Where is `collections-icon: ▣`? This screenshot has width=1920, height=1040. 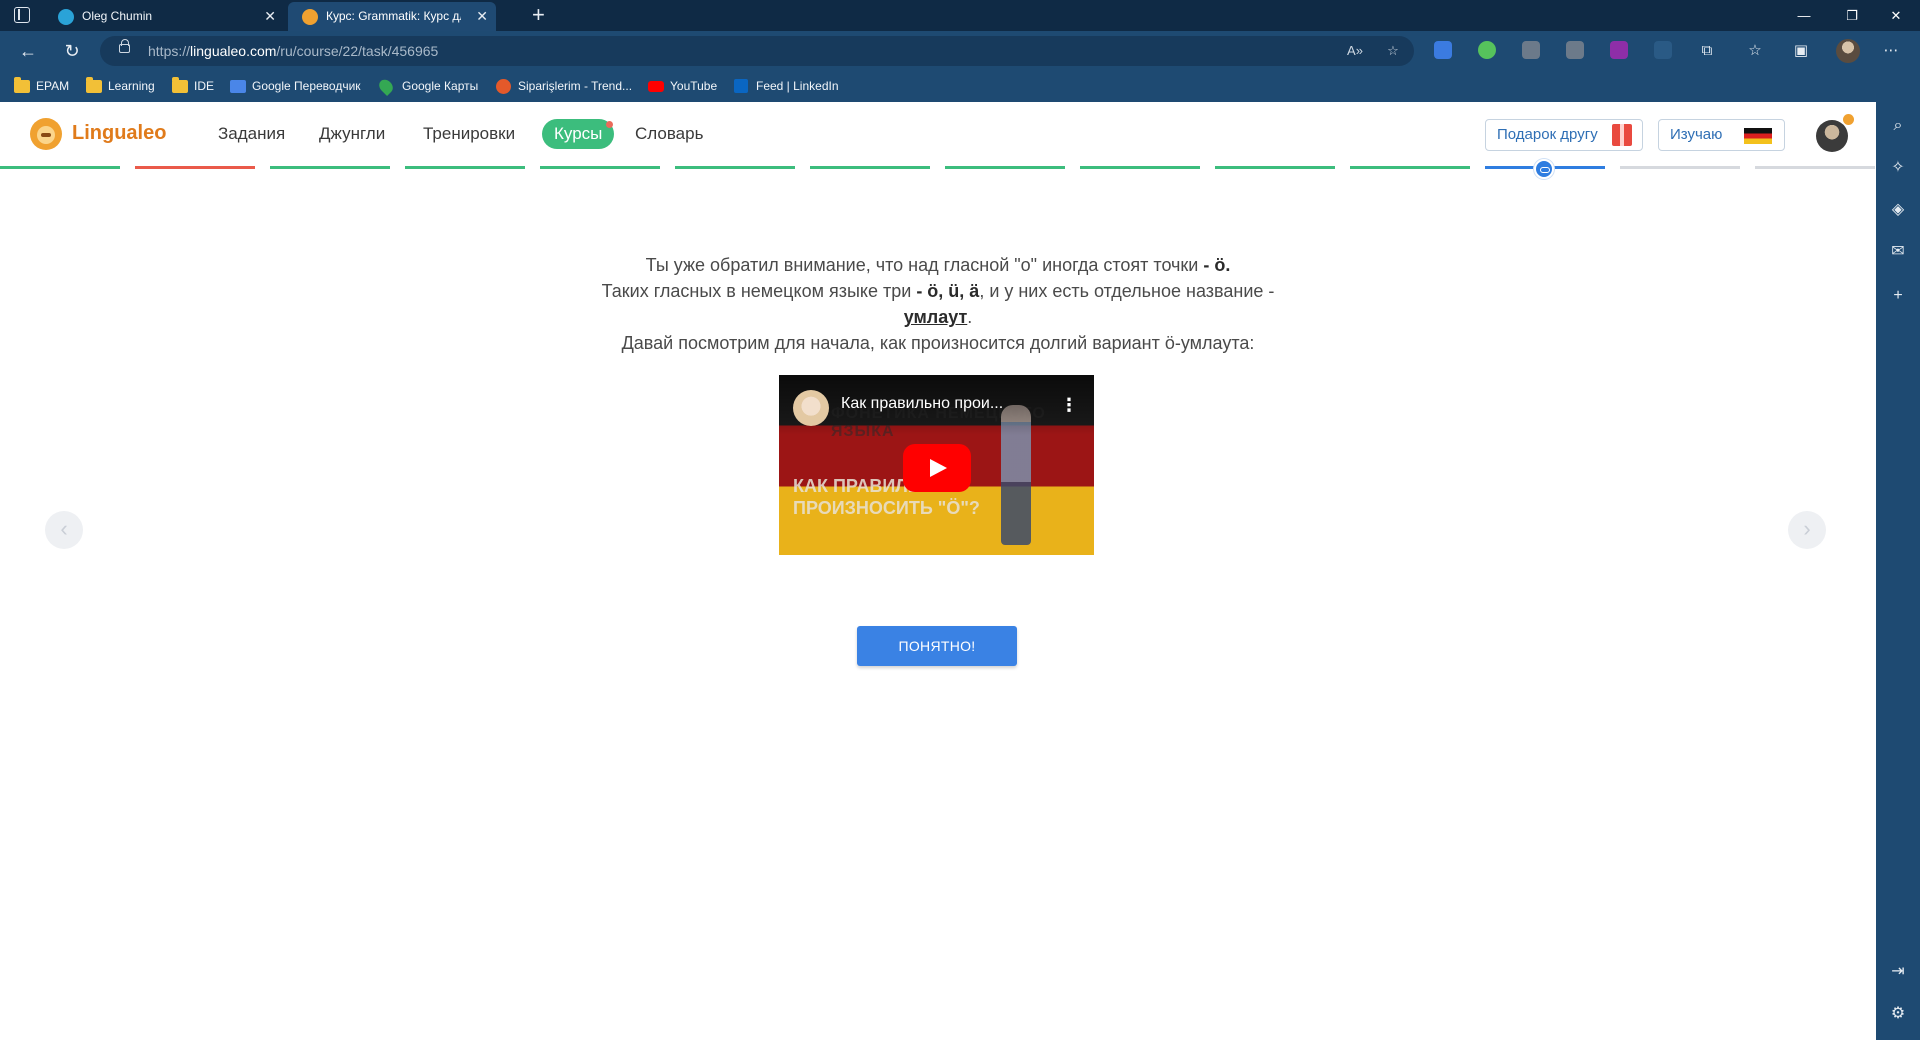
collections-icon: ▣ is located at coordinates (1801, 51).